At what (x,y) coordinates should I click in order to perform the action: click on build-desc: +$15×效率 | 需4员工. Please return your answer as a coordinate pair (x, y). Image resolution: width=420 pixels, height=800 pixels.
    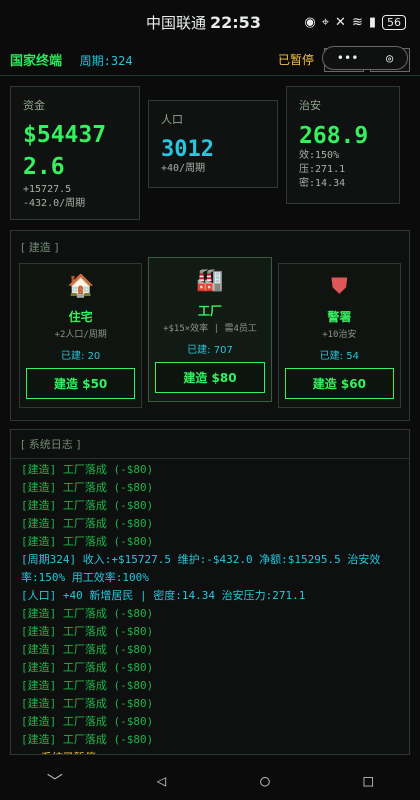
    Looking at the image, I should click on (210, 329).